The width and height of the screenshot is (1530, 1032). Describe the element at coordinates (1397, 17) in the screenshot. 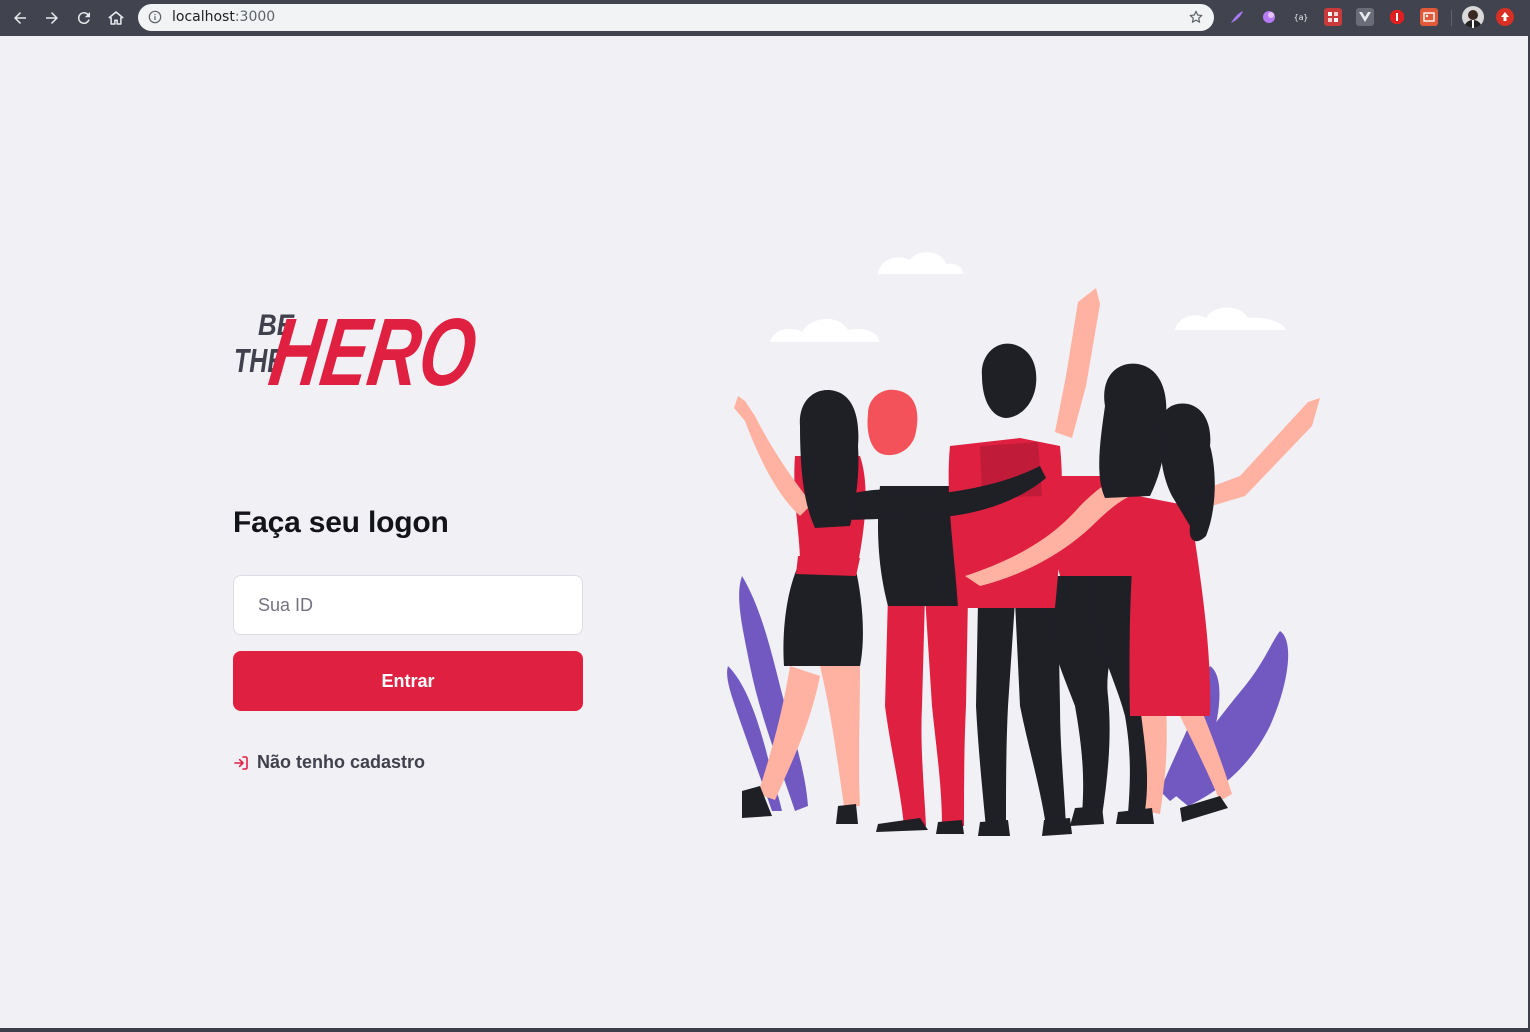

I see `stop-extension-icon` at that location.